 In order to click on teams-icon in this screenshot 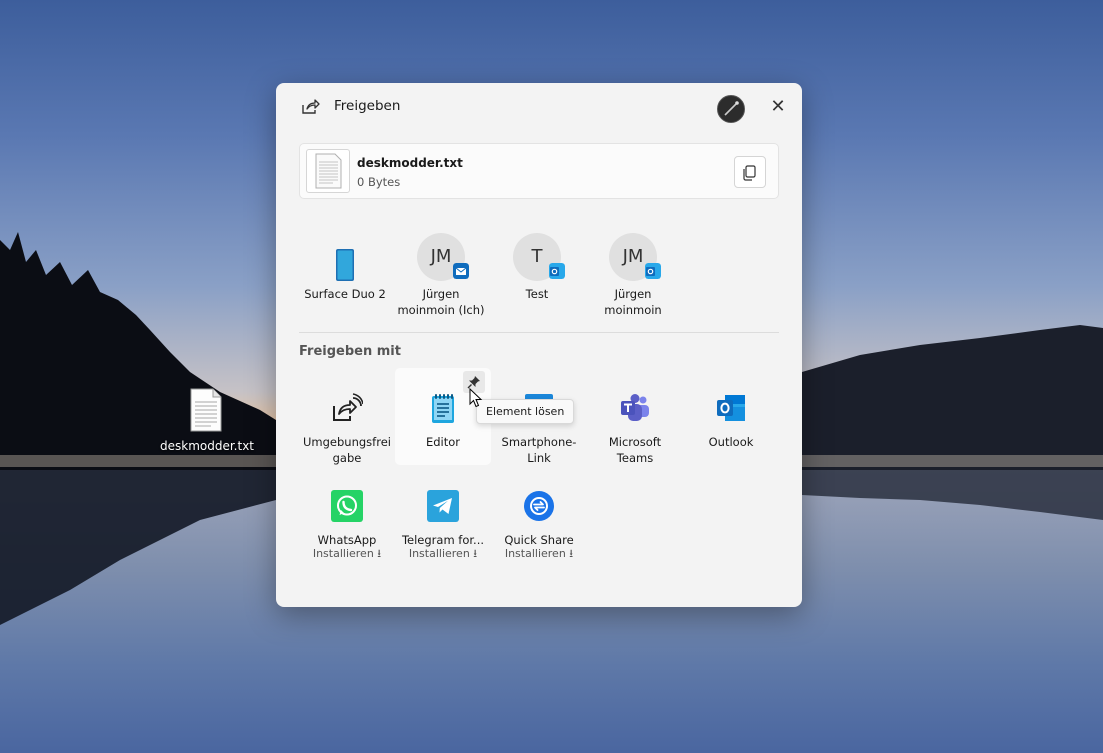, I will do `click(635, 407)`.